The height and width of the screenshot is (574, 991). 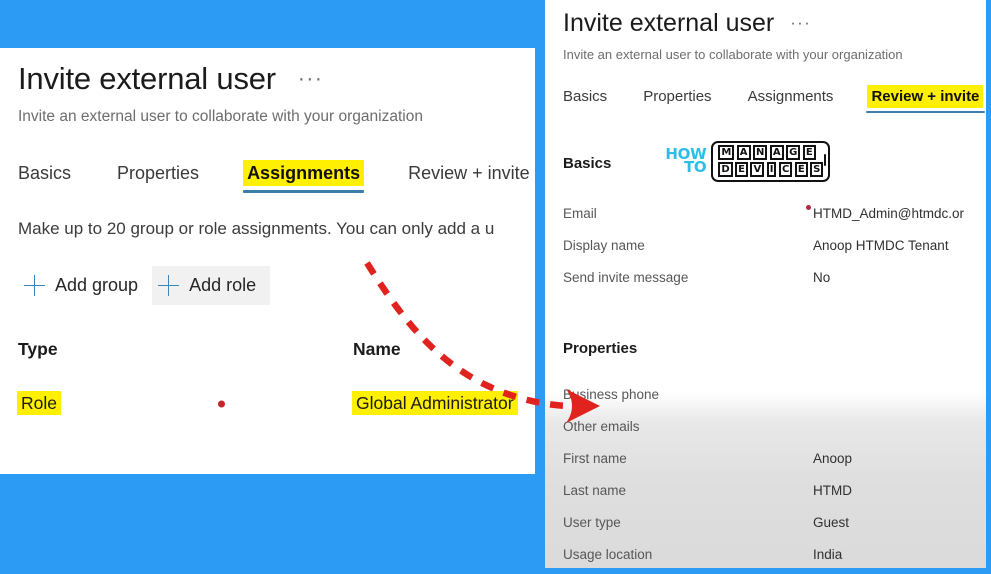 I want to click on section-heading-basics: Basics HOW TO M A N A G E D E V I C E S, so click(x=774, y=162).